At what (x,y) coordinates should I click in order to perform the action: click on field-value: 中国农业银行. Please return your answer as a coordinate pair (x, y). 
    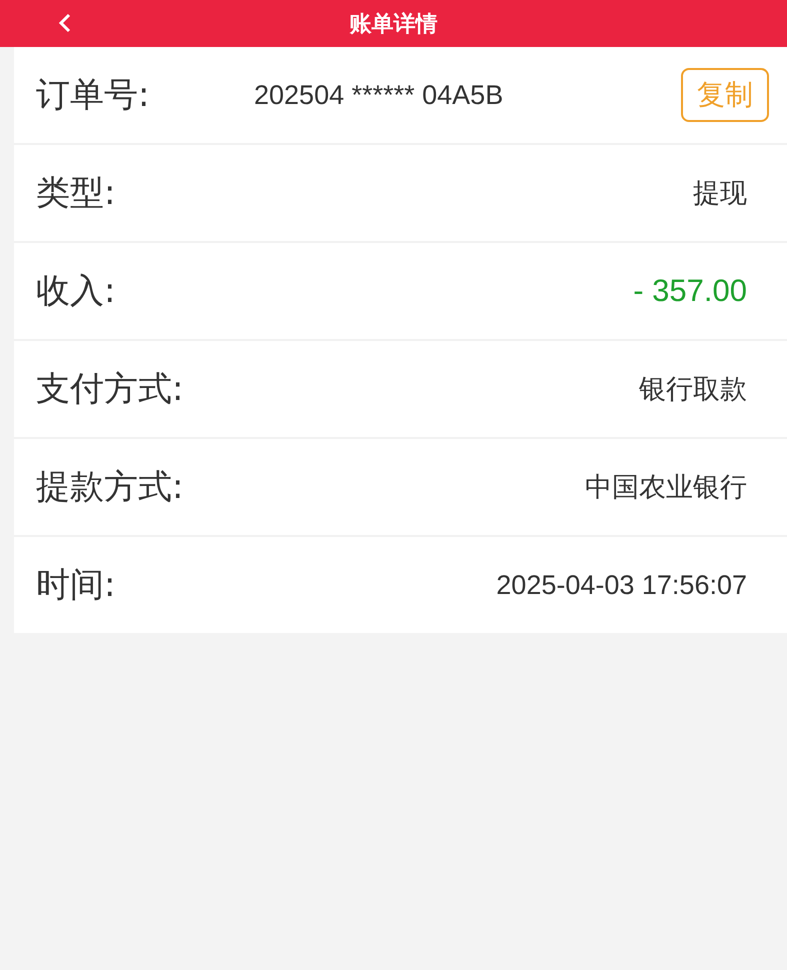
    Looking at the image, I should click on (666, 487).